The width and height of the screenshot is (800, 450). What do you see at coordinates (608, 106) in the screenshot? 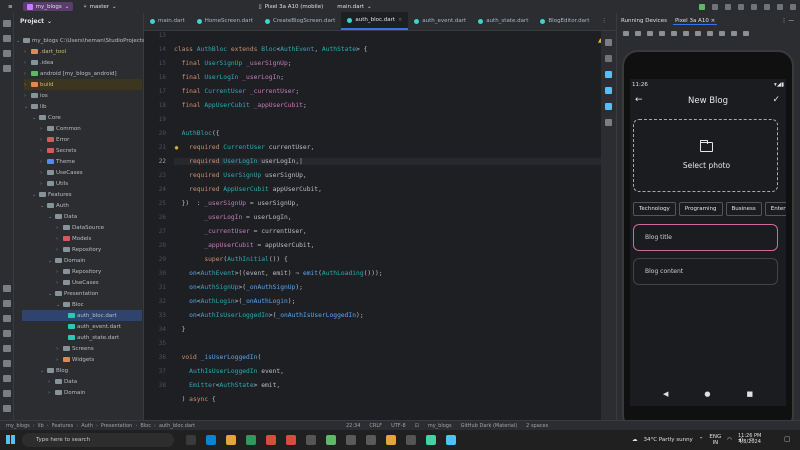
I see `flutter-performance-icon` at bounding box center [608, 106].